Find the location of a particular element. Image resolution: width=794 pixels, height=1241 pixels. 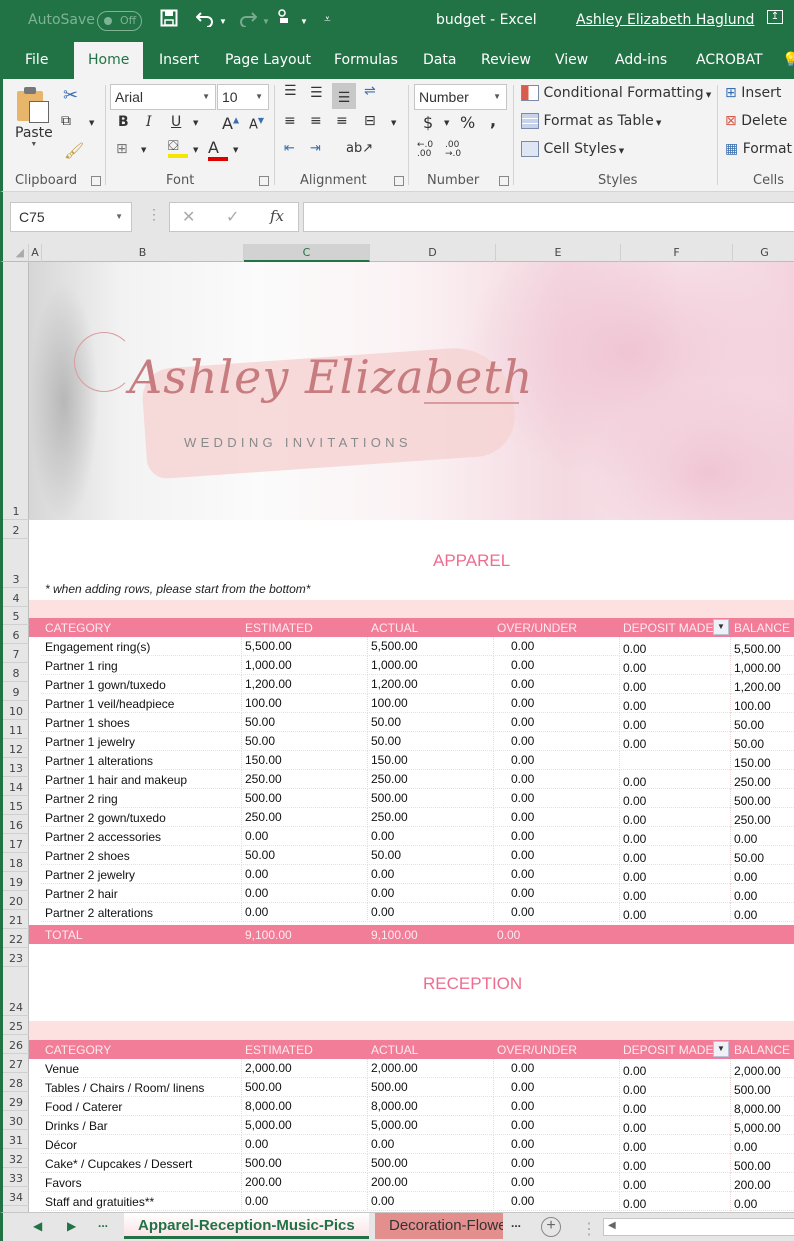

cell-estimated: 50.00 is located at coordinates (260, 721).